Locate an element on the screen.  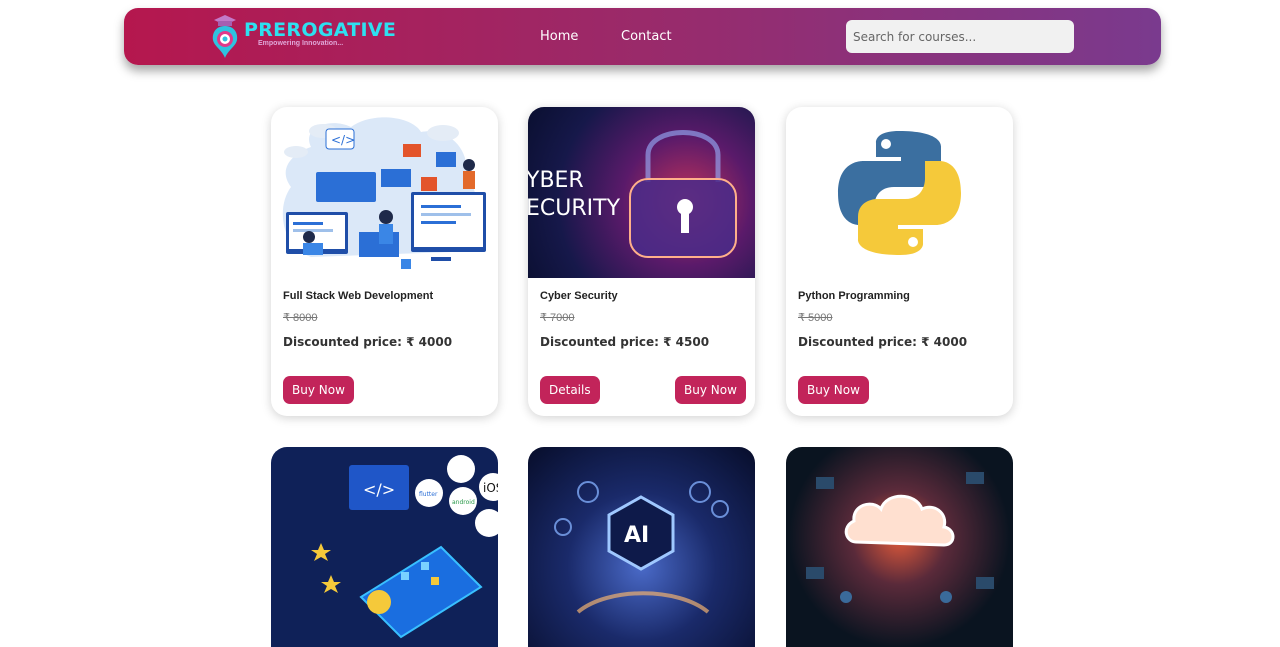
course-title: Cyber Security is located at coordinates (579, 296).